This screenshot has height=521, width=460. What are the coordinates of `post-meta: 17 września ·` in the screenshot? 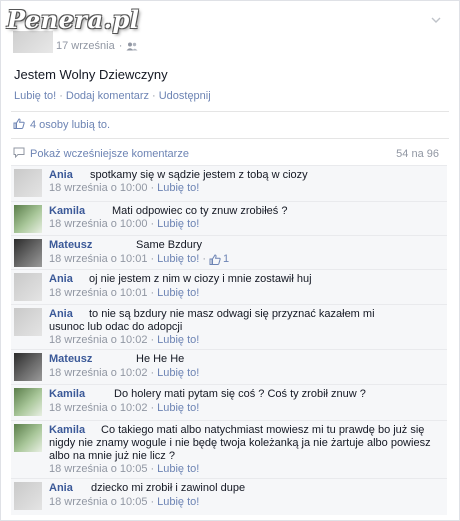 It's located at (97, 46).